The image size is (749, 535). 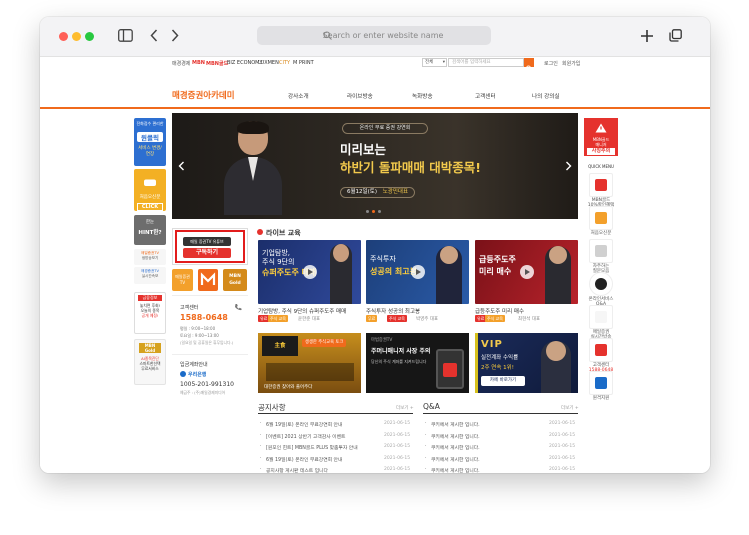 I want to click on banner-date-pill: 6월12일(토) 노광민대표, so click(x=378, y=192).